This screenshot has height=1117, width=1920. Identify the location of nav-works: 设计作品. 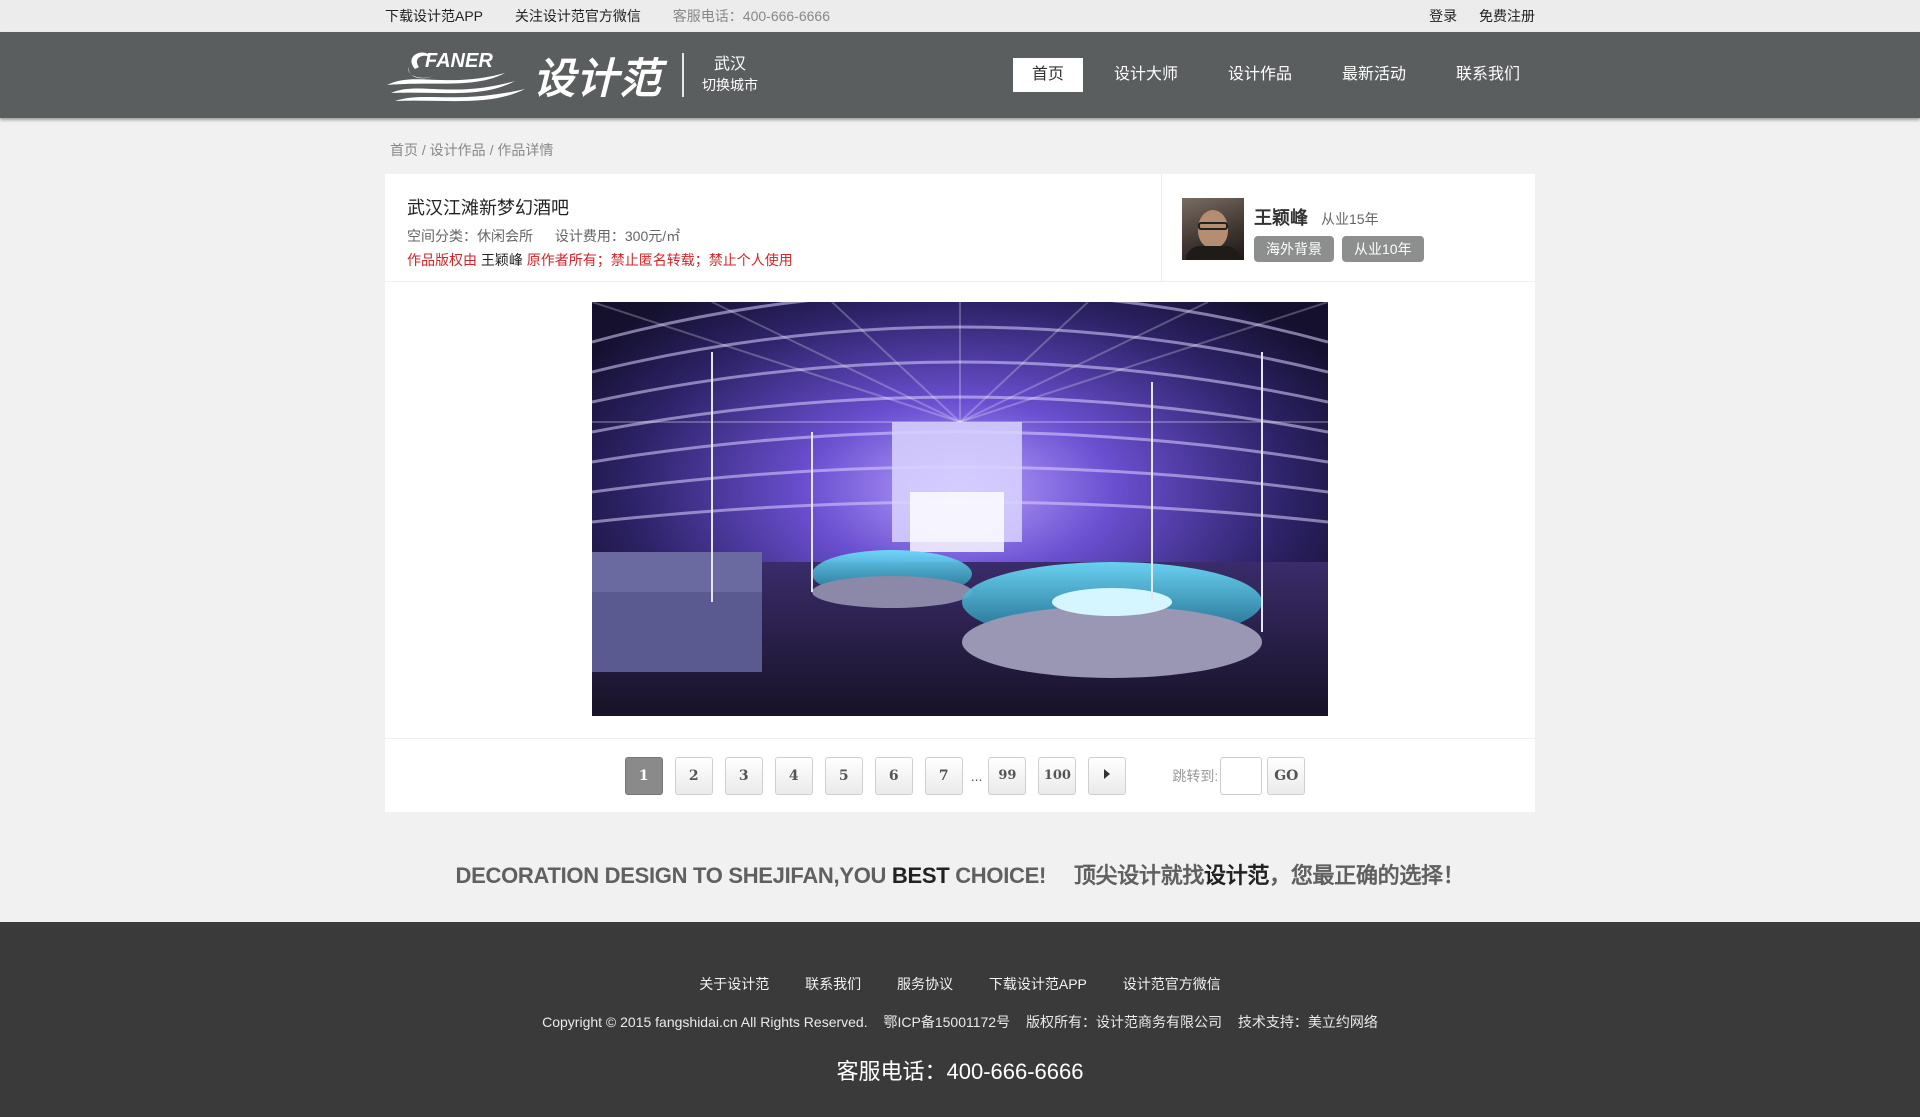
(1260, 75).